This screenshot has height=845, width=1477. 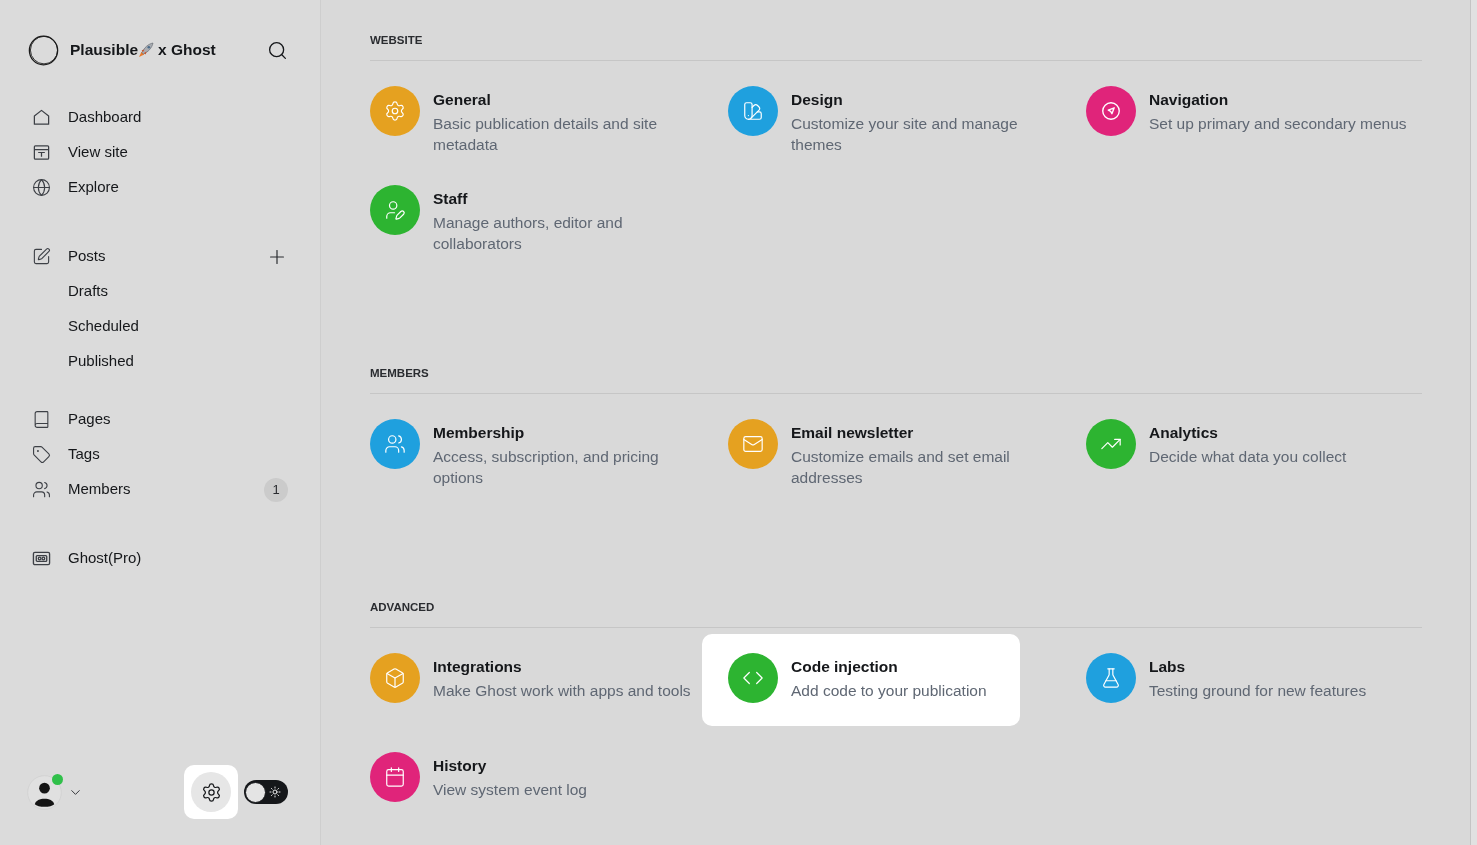 I want to click on brand-name-suffix: x Ghost, so click(x=187, y=50).